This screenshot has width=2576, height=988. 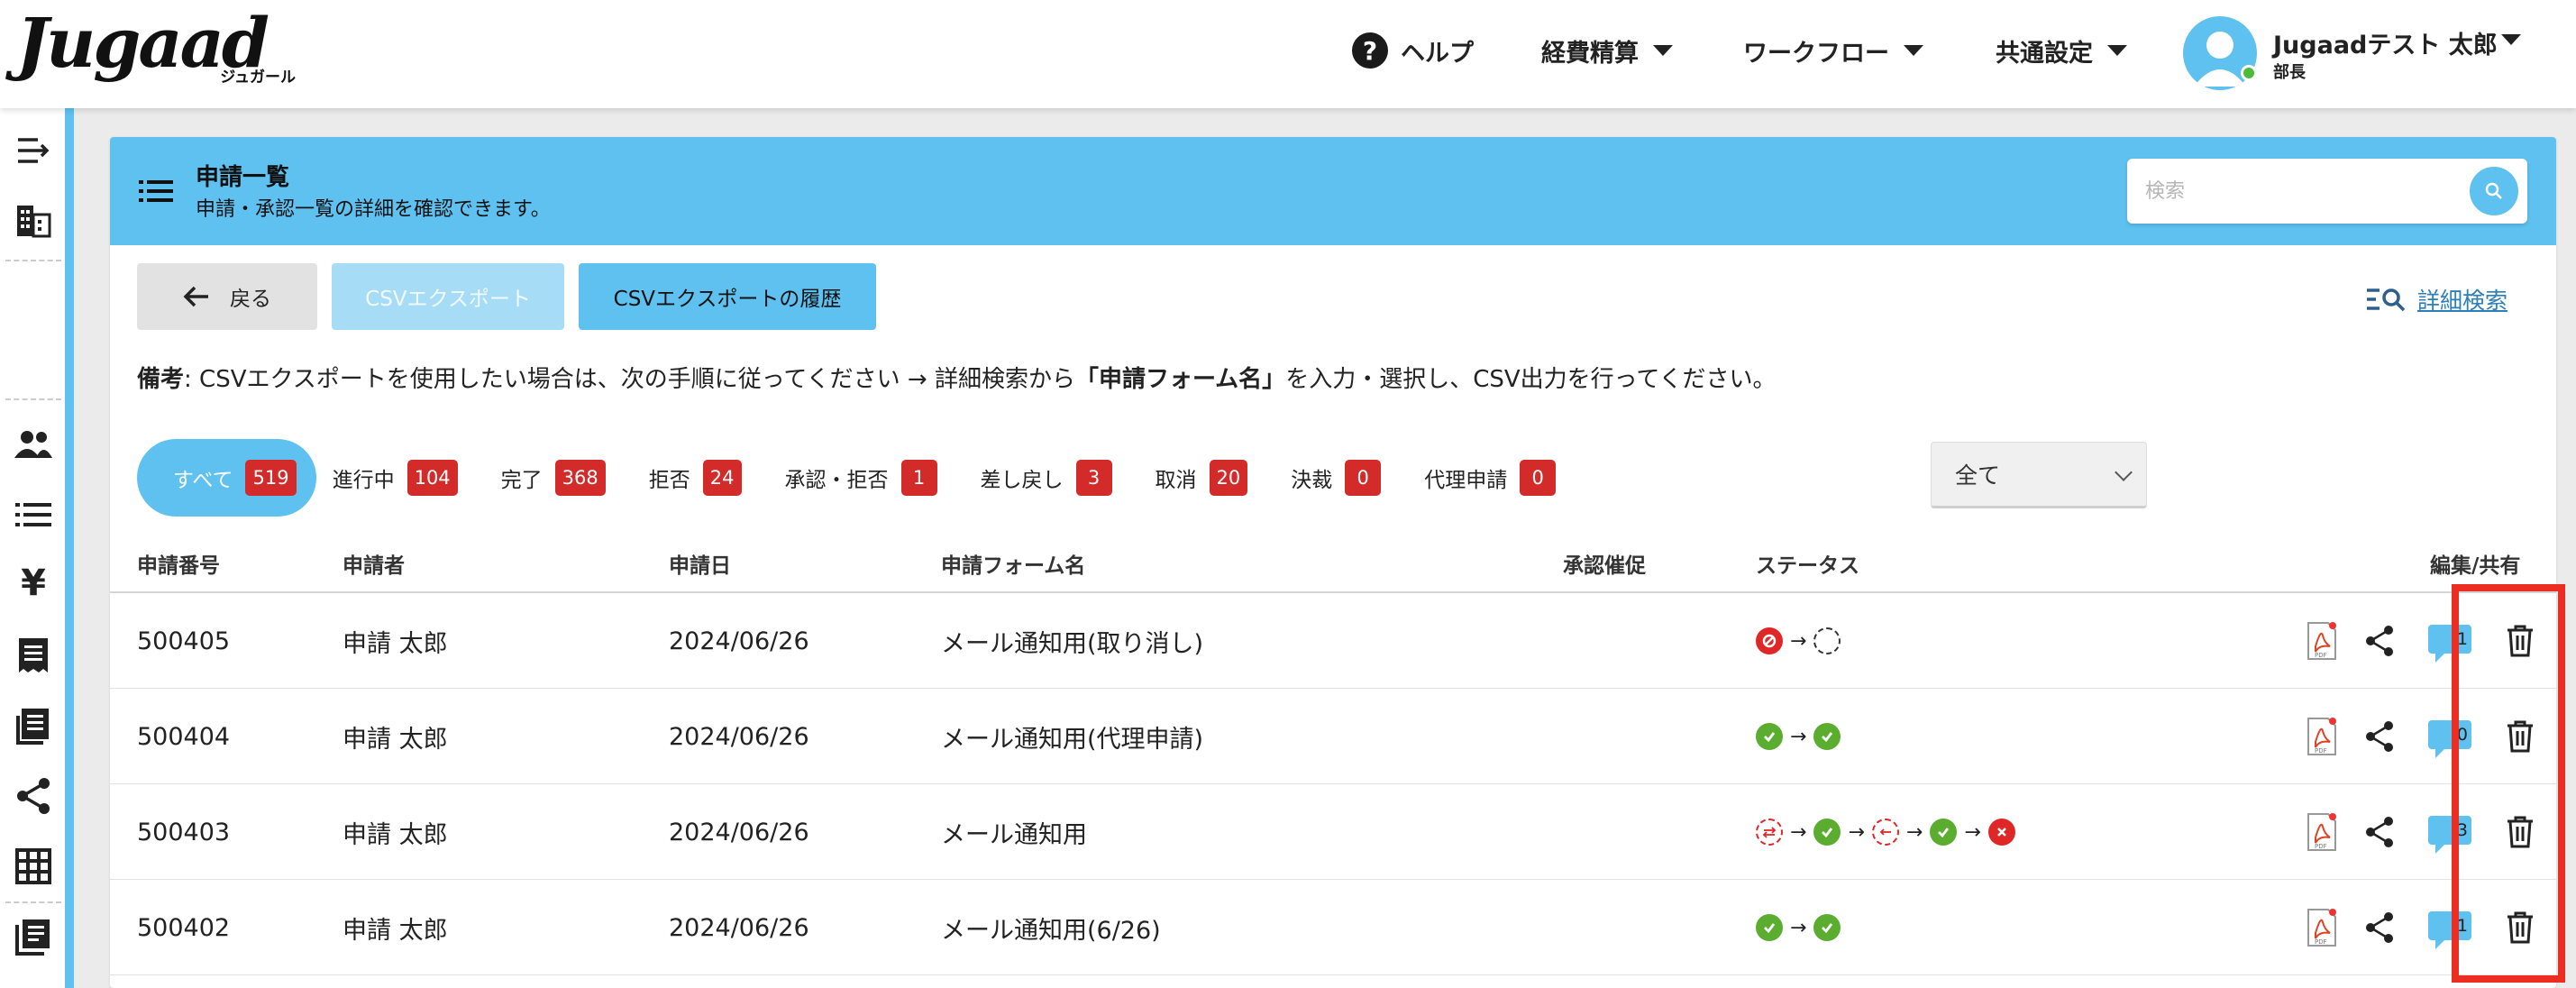 I want to click on filter-rejected: 拒否 24, so click(x=704, y=478).